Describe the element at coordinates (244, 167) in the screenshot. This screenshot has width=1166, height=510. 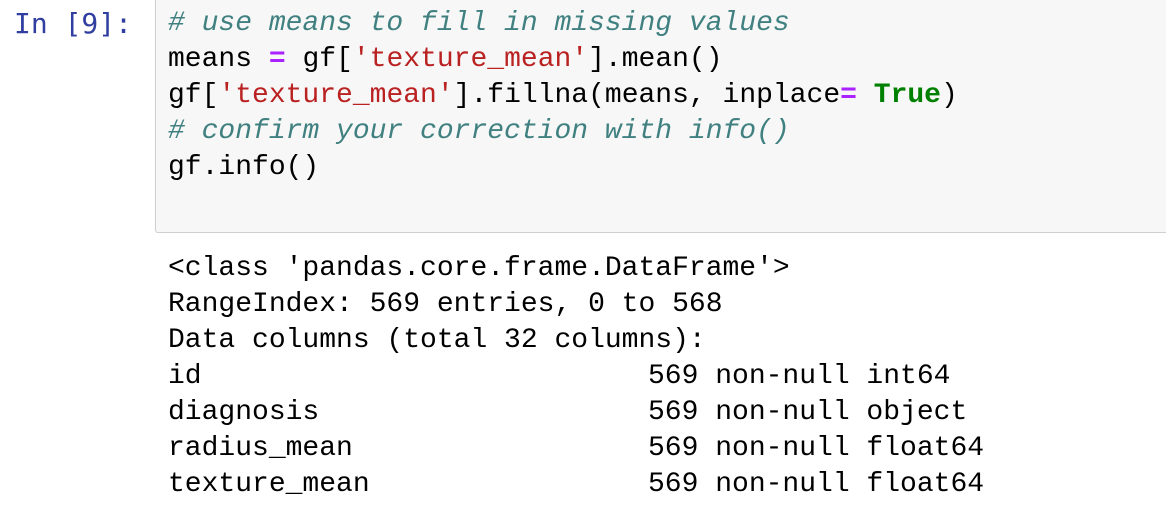
I see `code-token: gf.info()` at that location.